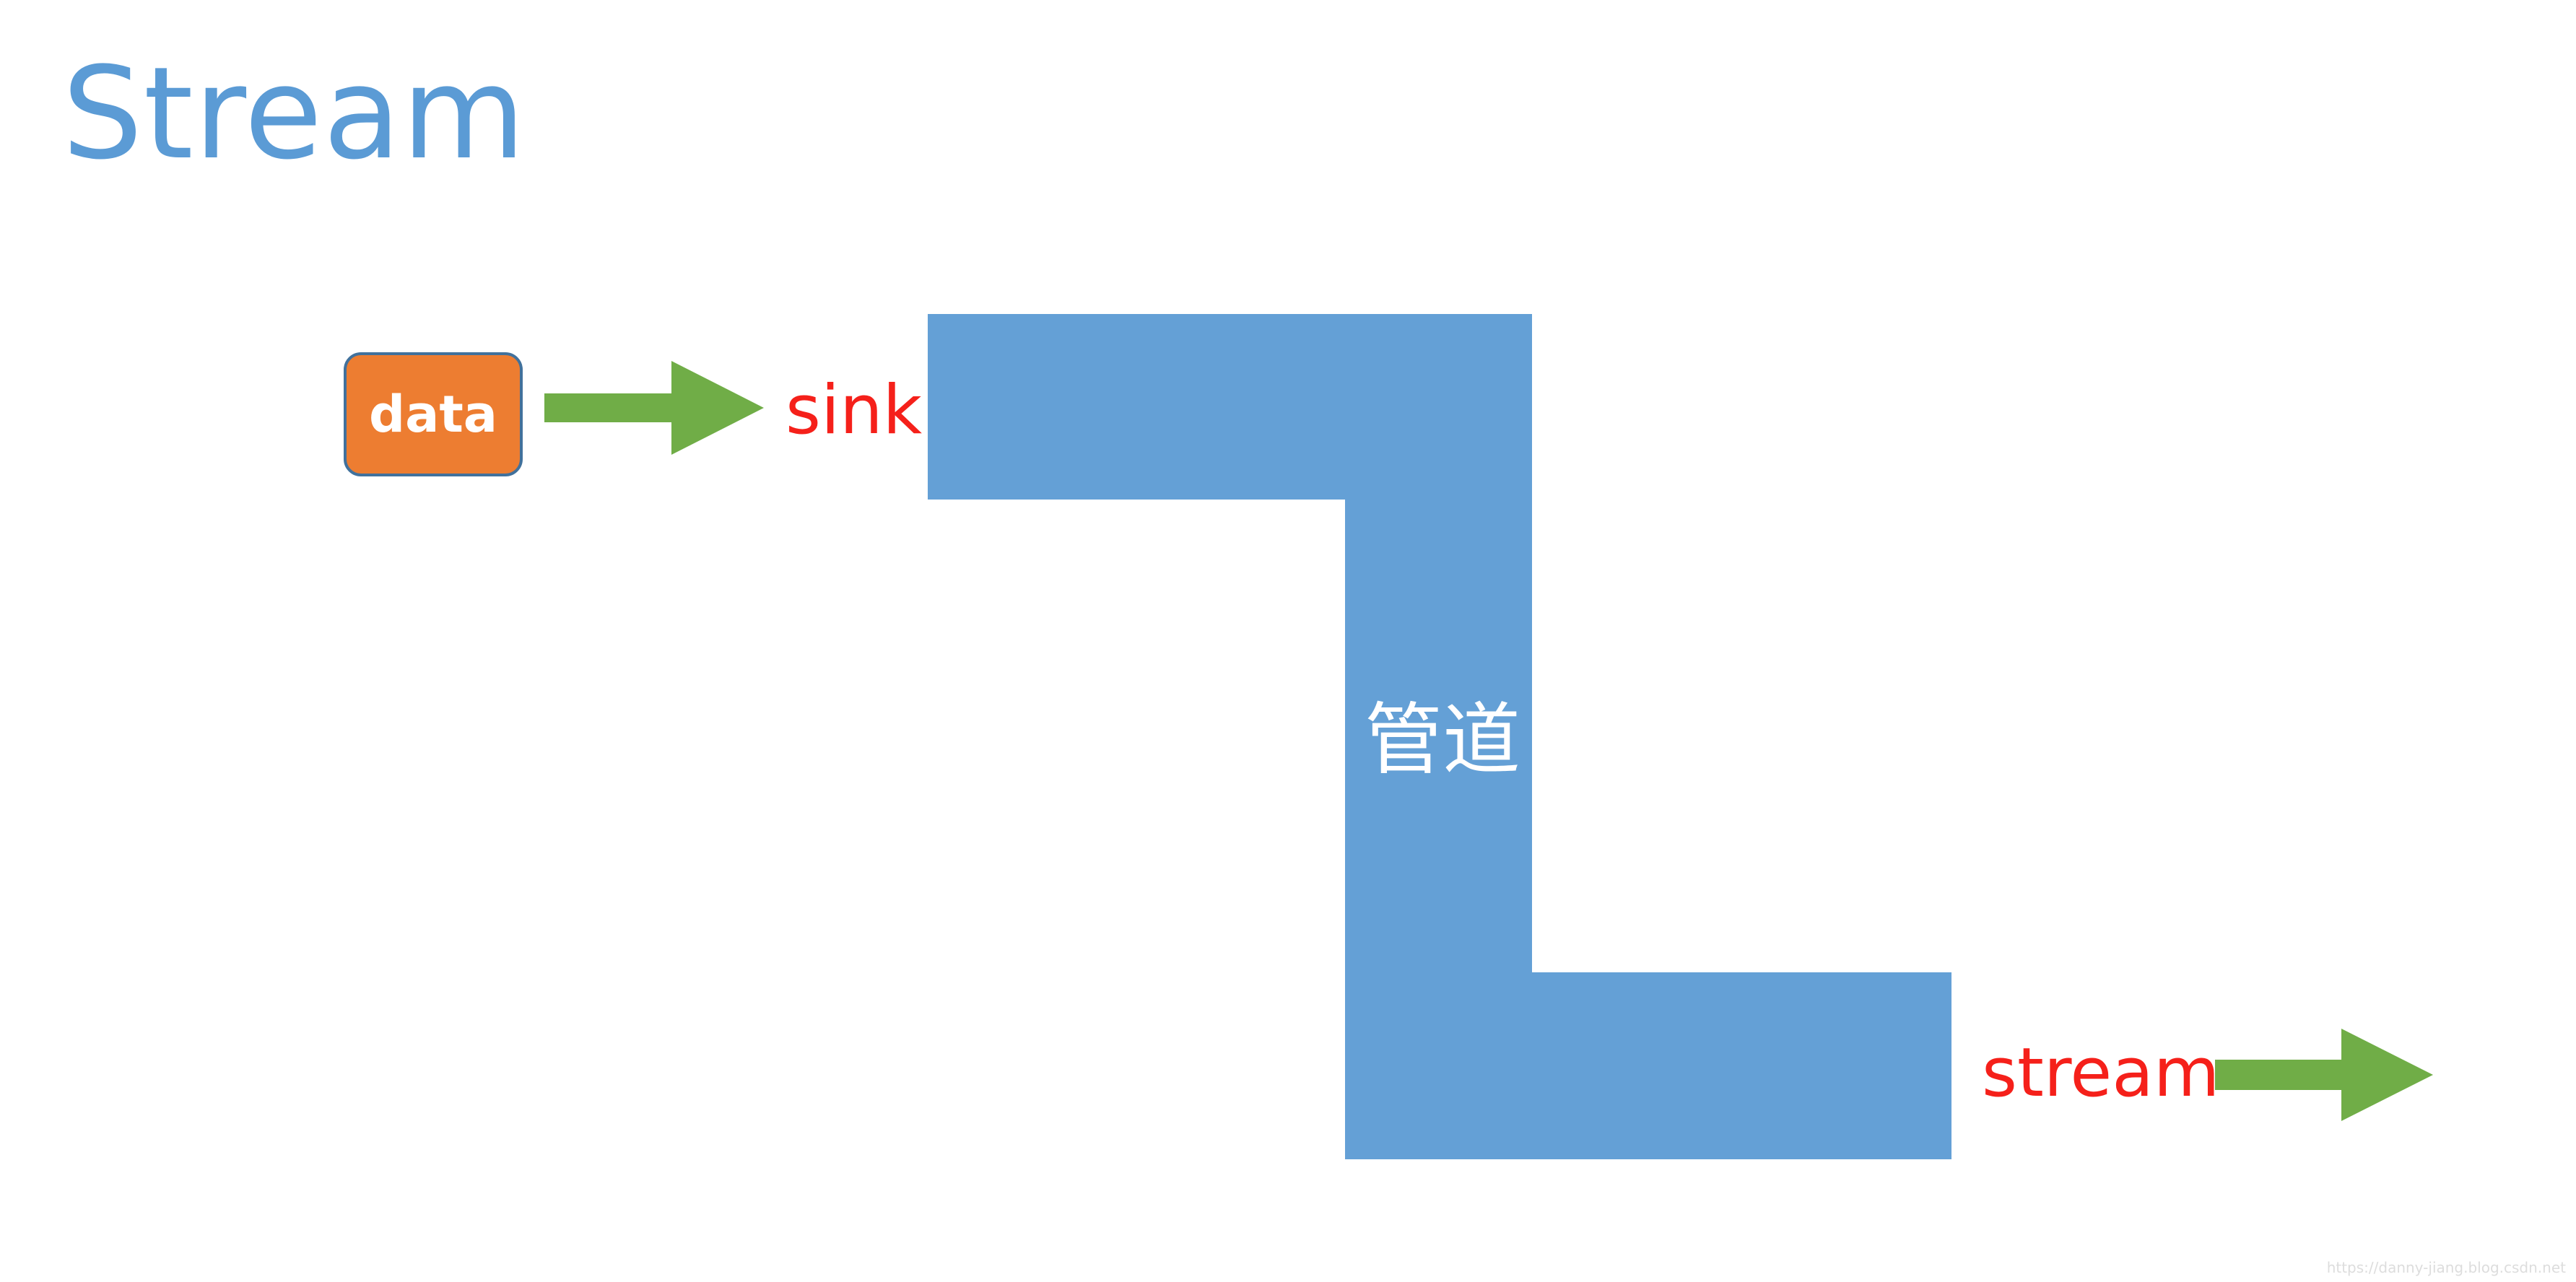 Image resolution: width=2576 pixels, height=1282 pixels. Describe the element at coordinates (2446, 1267) in the screenshot. I see `watermark: https://danny-jiang.blog.csdn.net` at that location.